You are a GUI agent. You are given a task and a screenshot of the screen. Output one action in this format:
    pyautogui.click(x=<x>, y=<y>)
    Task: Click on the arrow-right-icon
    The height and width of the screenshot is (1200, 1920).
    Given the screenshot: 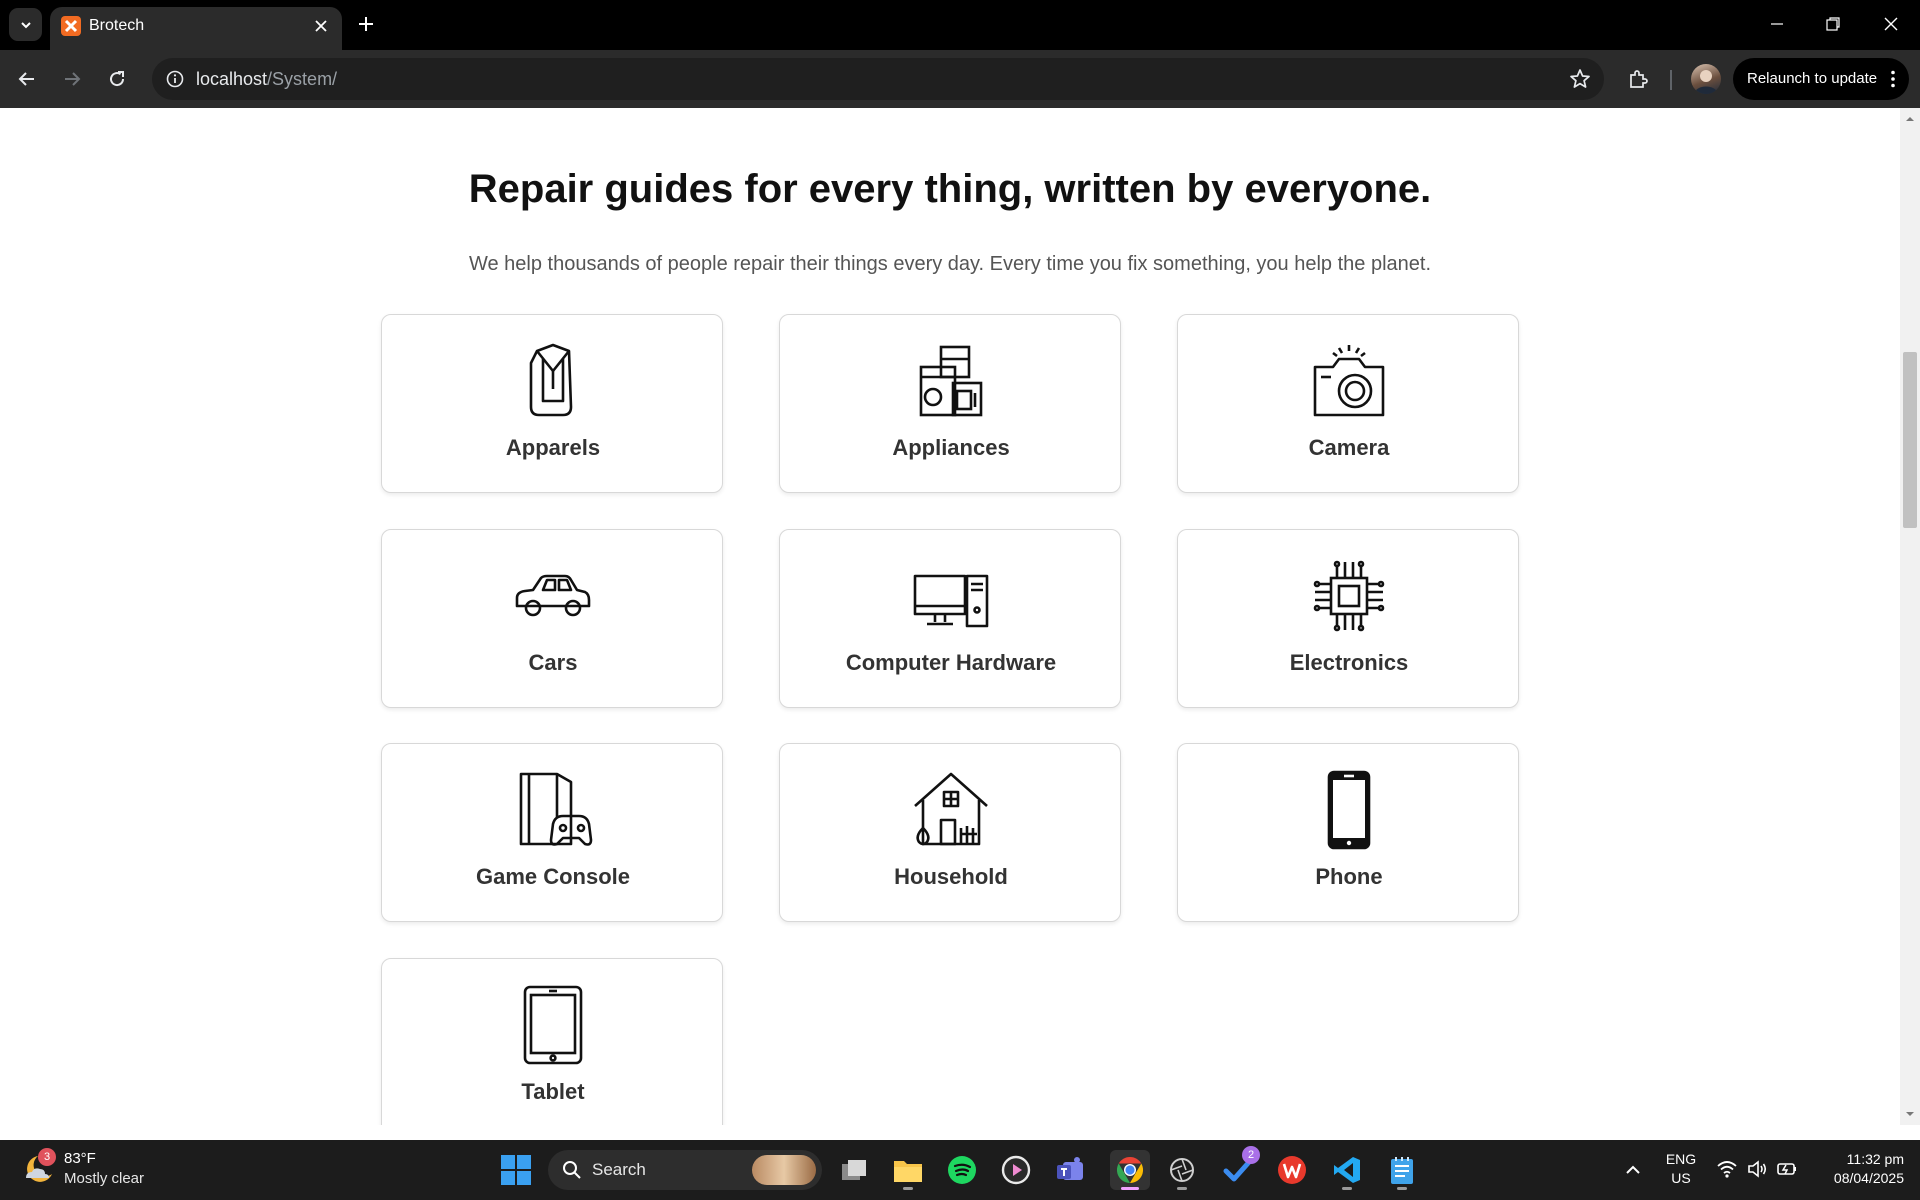 What is the action you would take?
    pyautogui.click(x=73, y=79)
    